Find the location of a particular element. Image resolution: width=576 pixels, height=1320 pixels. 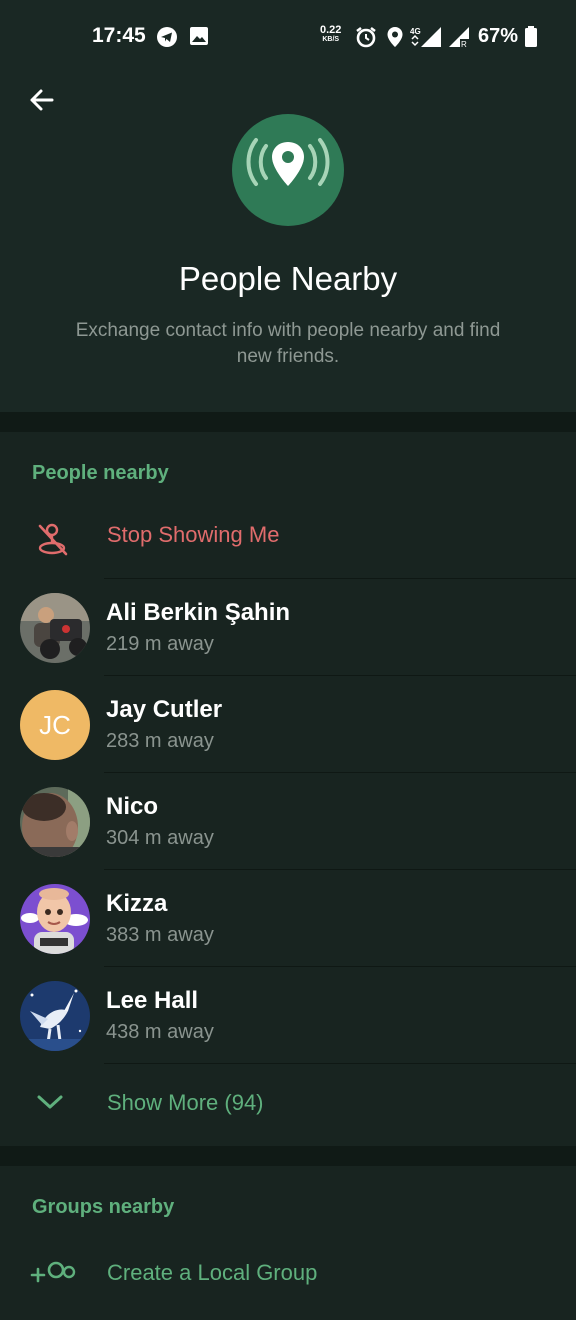

create-local-group-label: Create a Local Group is located at coordinates (212, 1272).